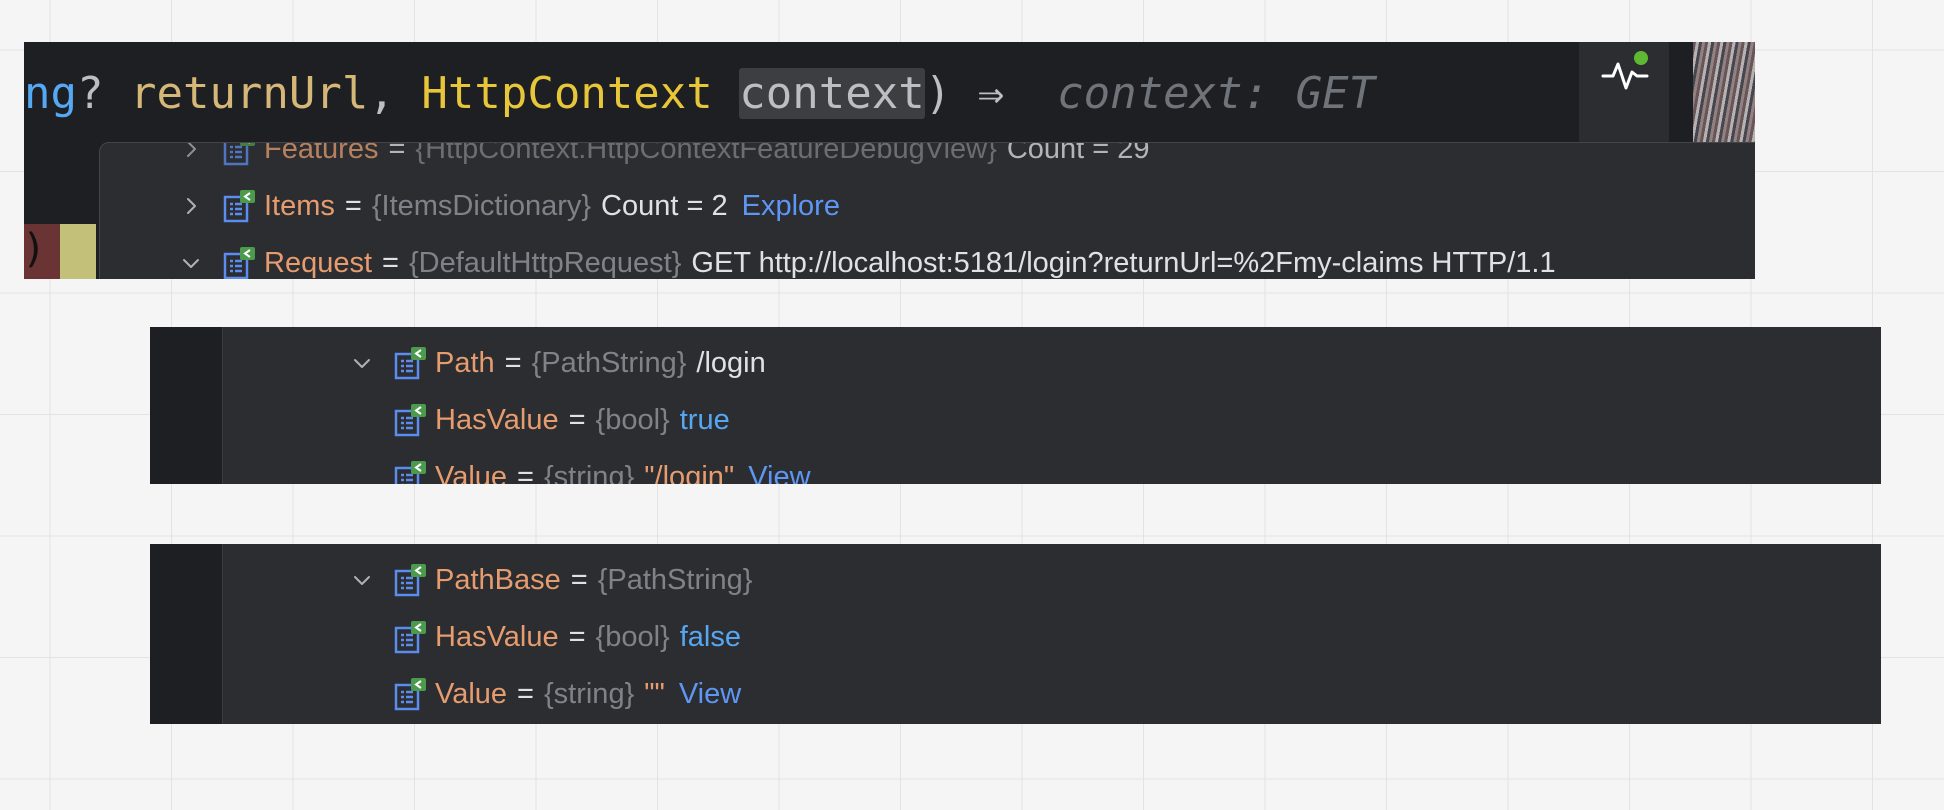  I want to click on variable-name: Features, so click(321, 153).